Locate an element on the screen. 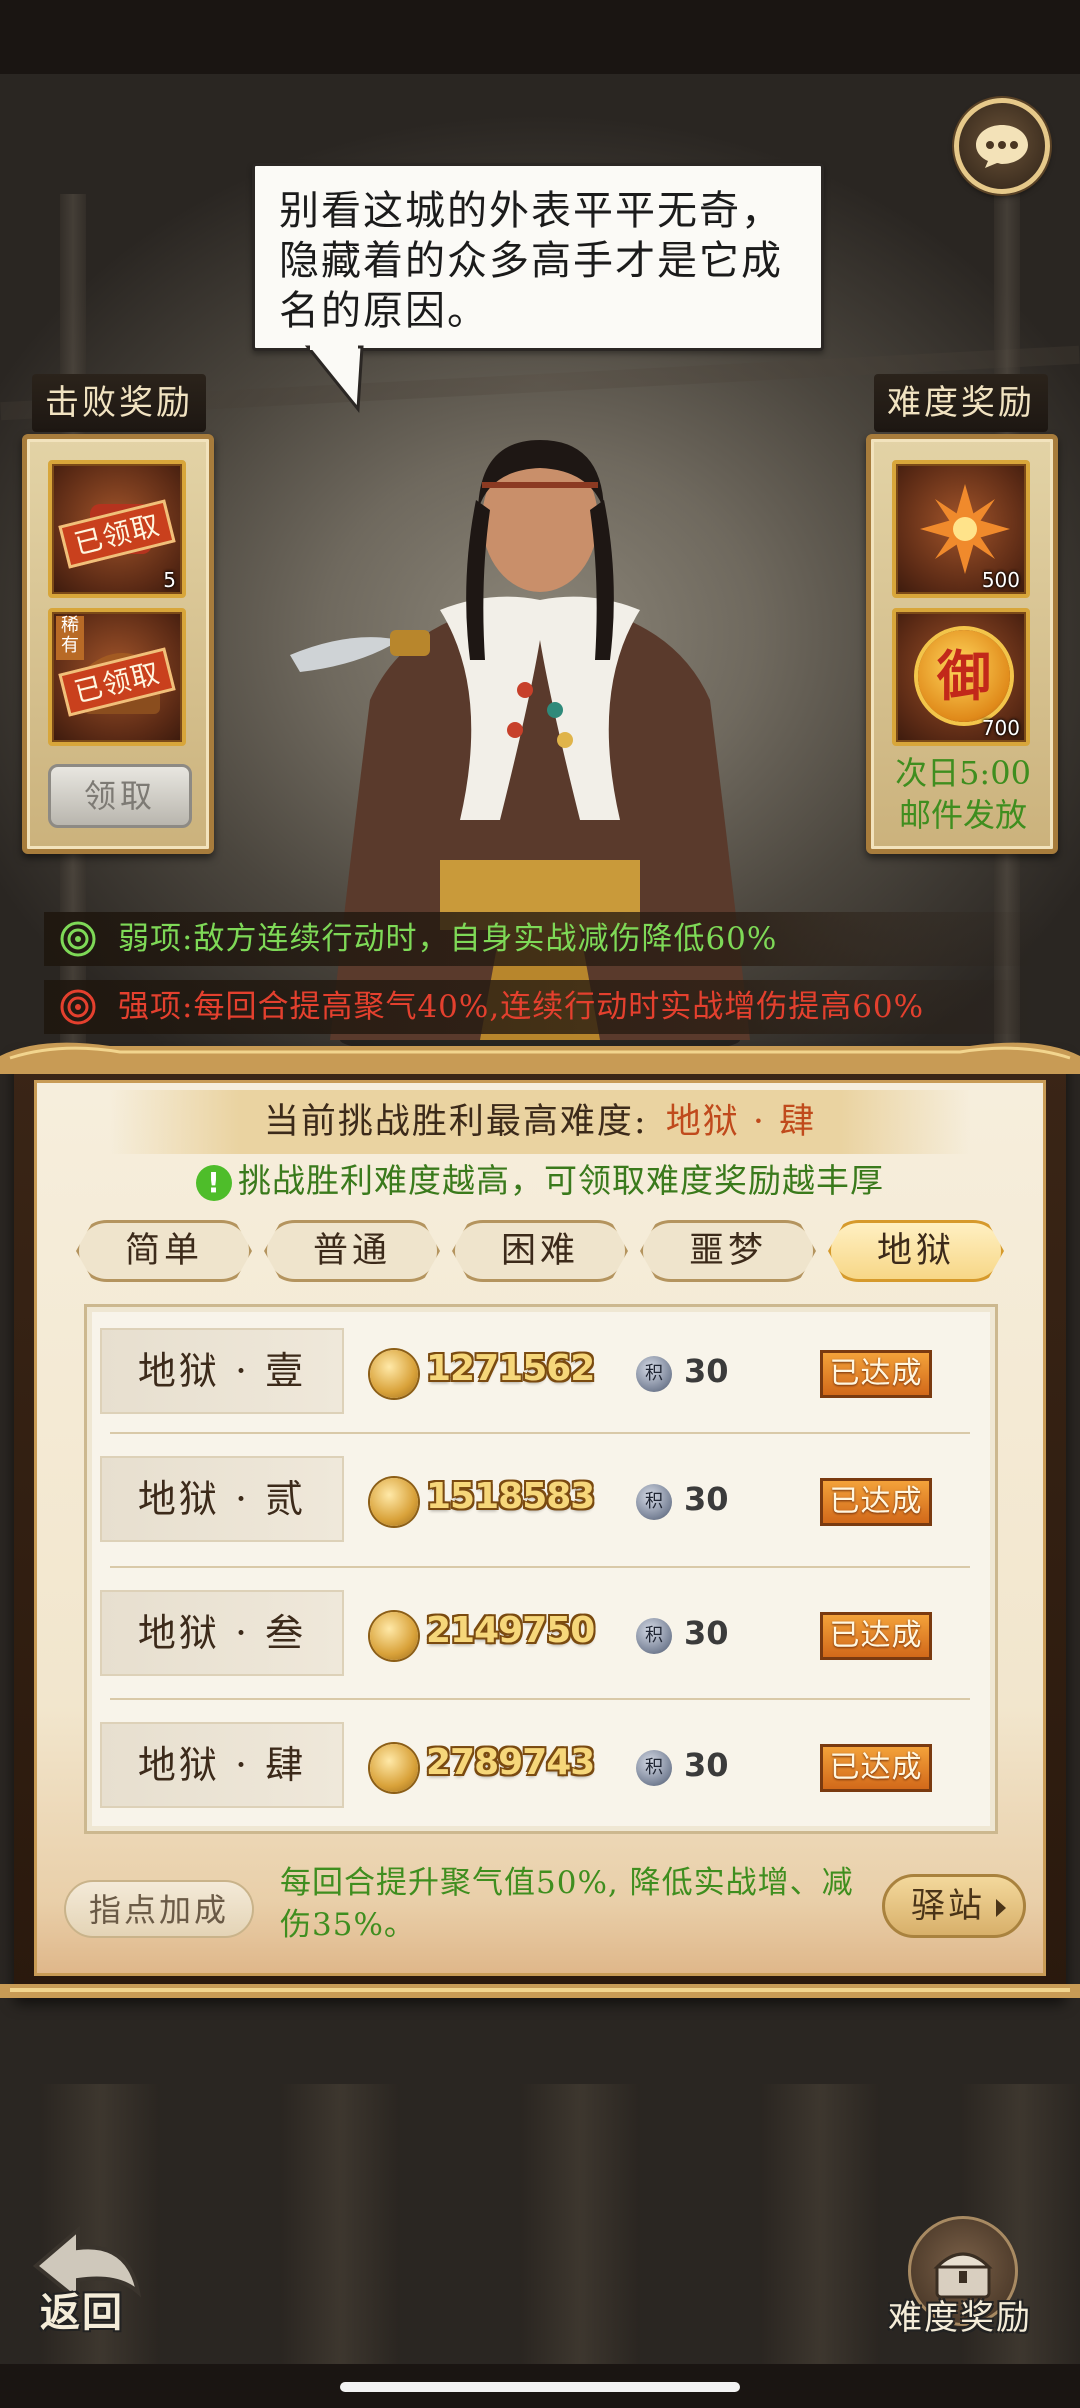 This screenshot has width=1080, height=2408. difficulty-reward-title: 难度奖励 is located at coordinates (961, 403).